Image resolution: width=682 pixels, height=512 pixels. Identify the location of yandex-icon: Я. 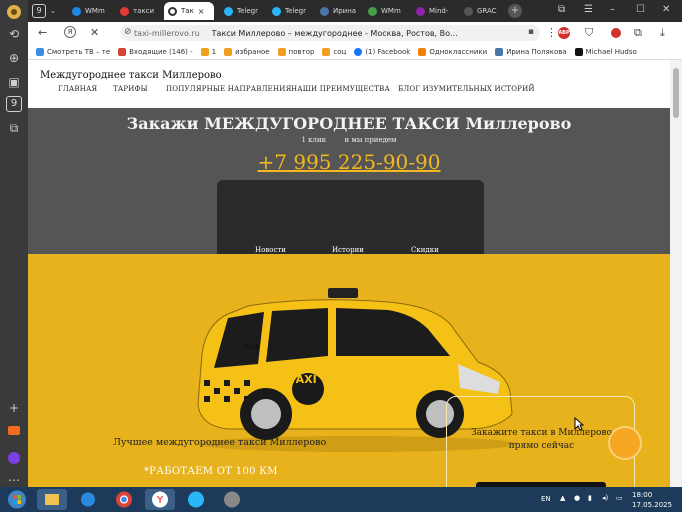
(70, 32).